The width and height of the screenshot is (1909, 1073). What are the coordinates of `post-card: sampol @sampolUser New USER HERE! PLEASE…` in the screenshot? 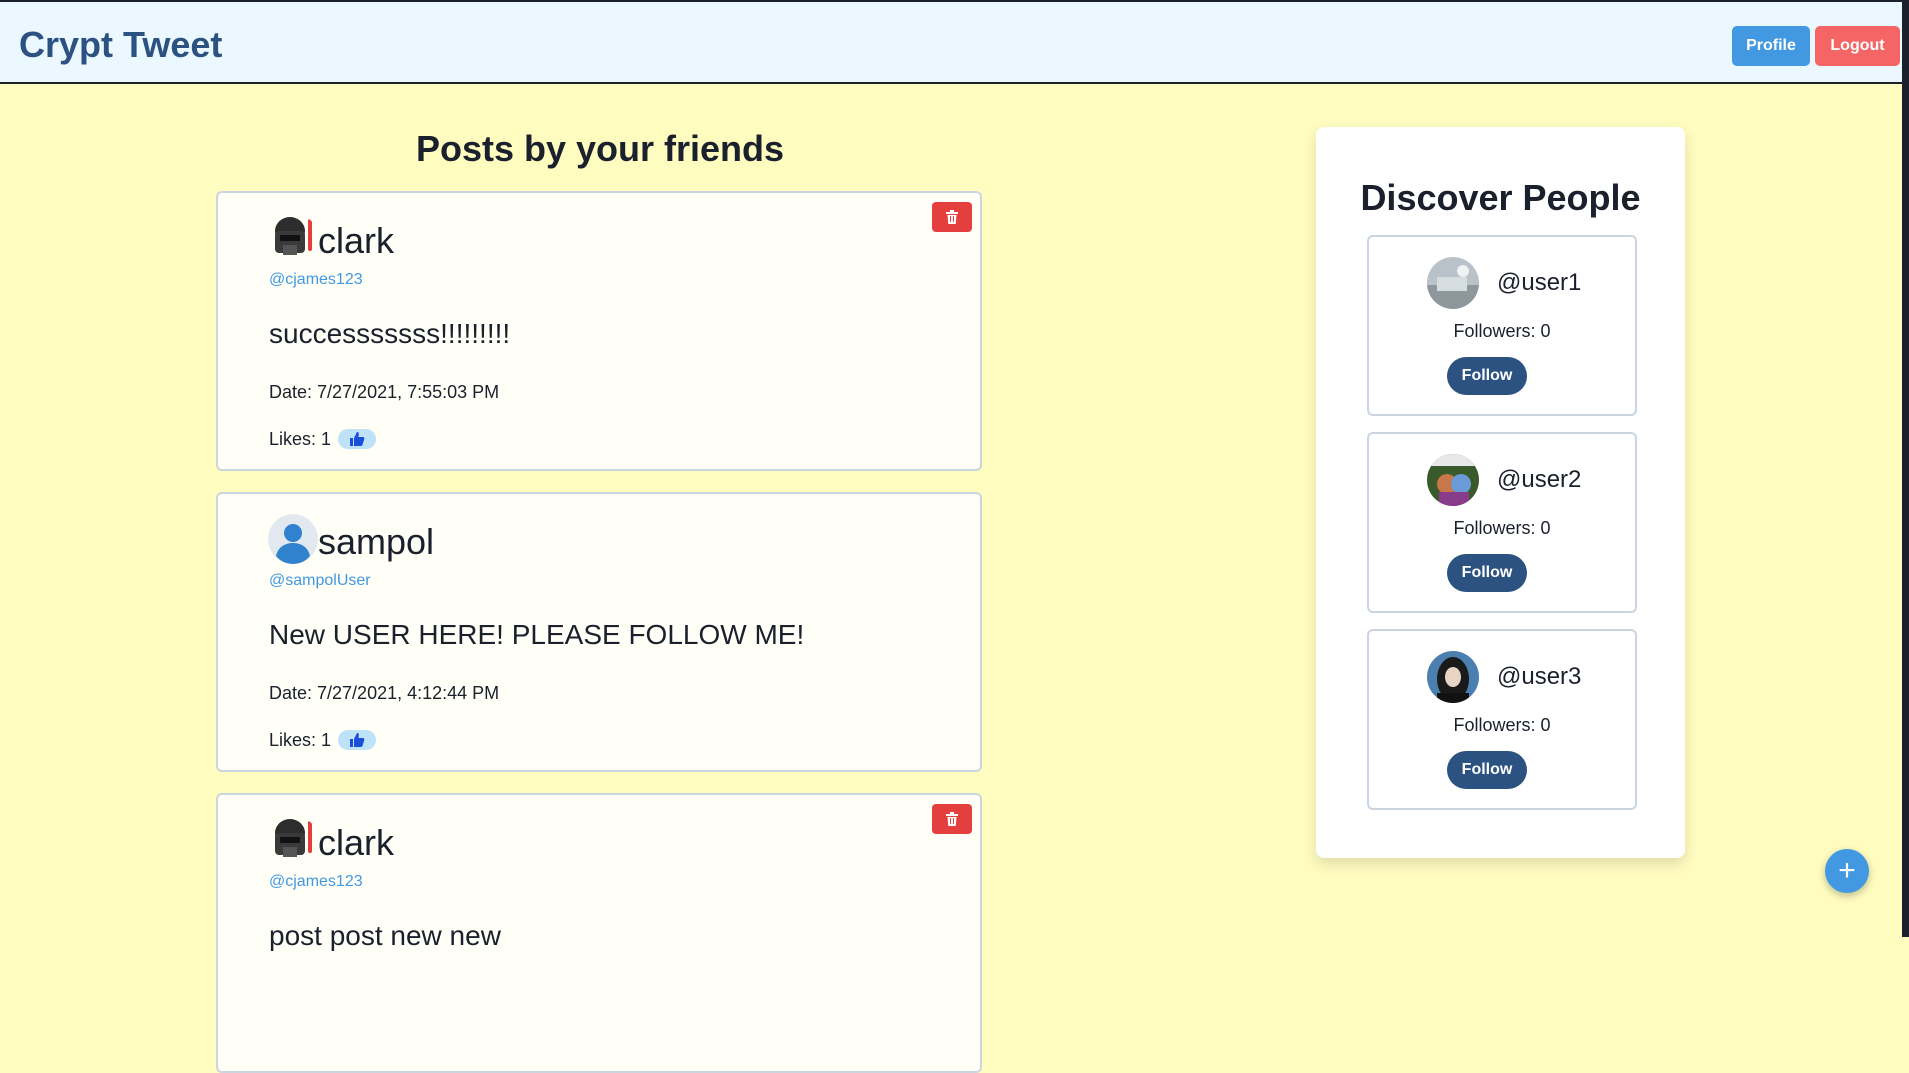 It's located at (599, 632).